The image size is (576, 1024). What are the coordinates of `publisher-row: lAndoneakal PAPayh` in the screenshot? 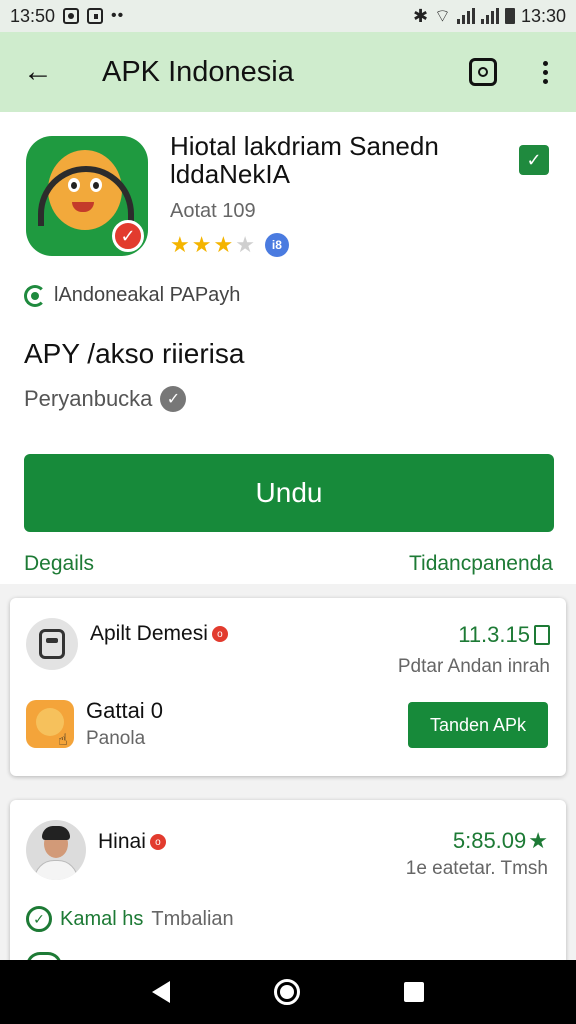 It's located at (132, 295).